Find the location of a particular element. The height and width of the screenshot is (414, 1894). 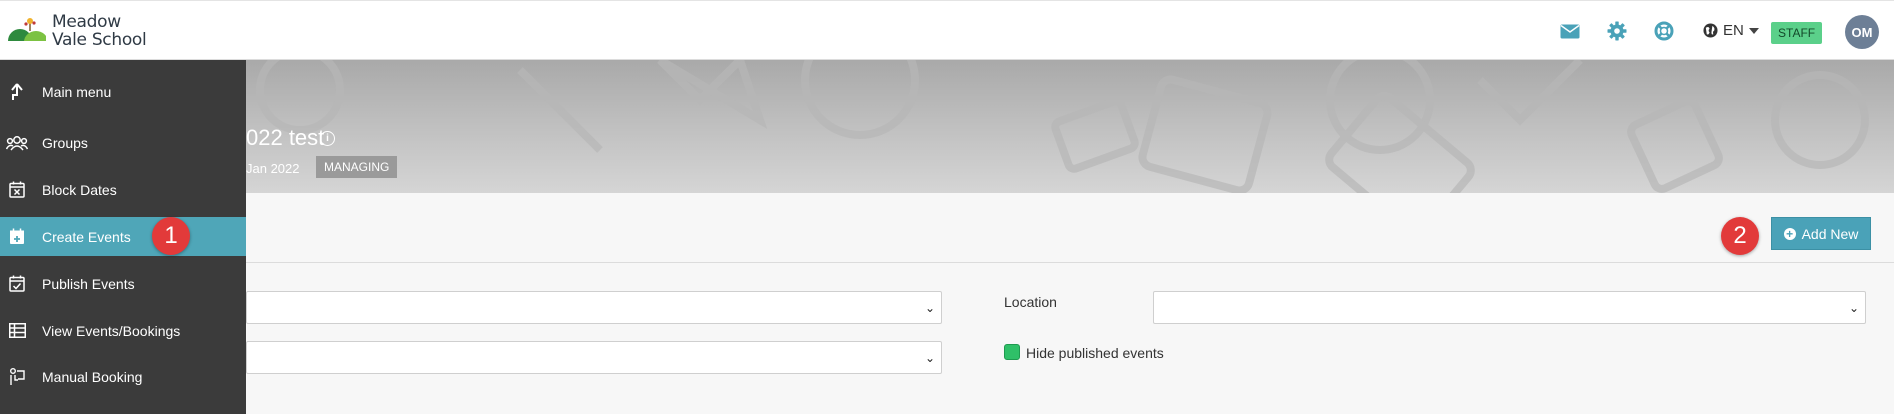

add-new-label: Add New is located at coordinates (1830, 233).